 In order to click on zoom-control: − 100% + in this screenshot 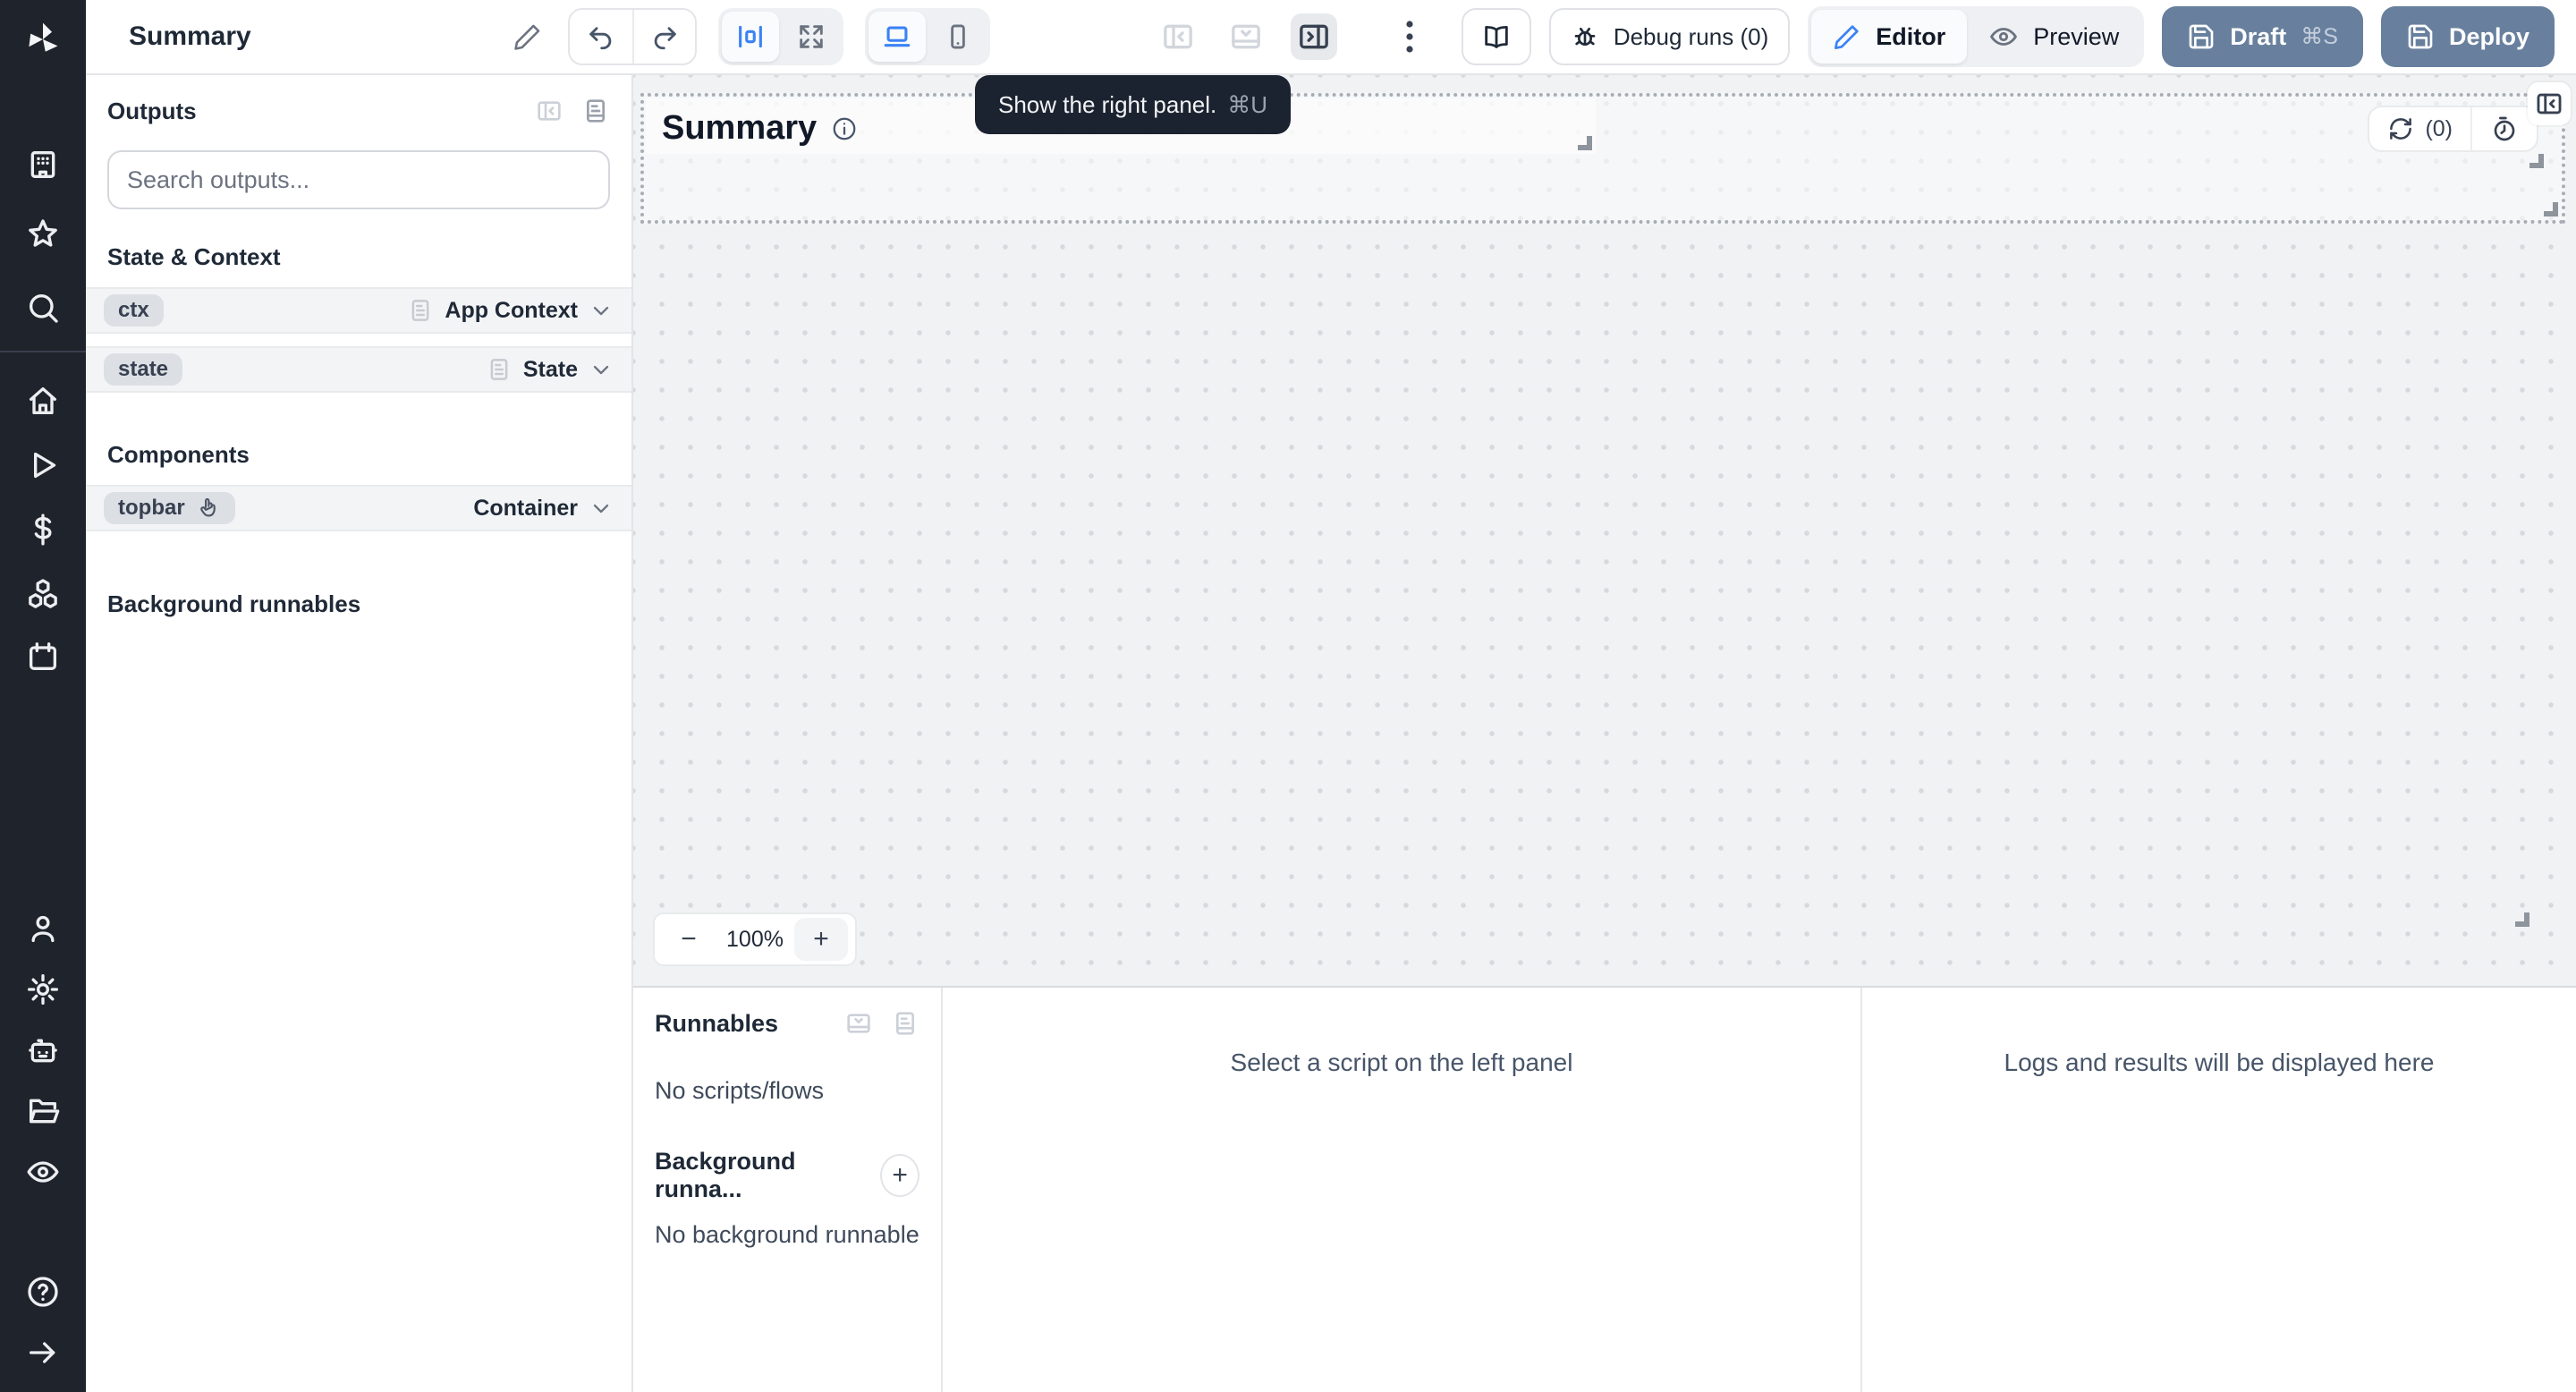, I will do `click(755, 939)`.